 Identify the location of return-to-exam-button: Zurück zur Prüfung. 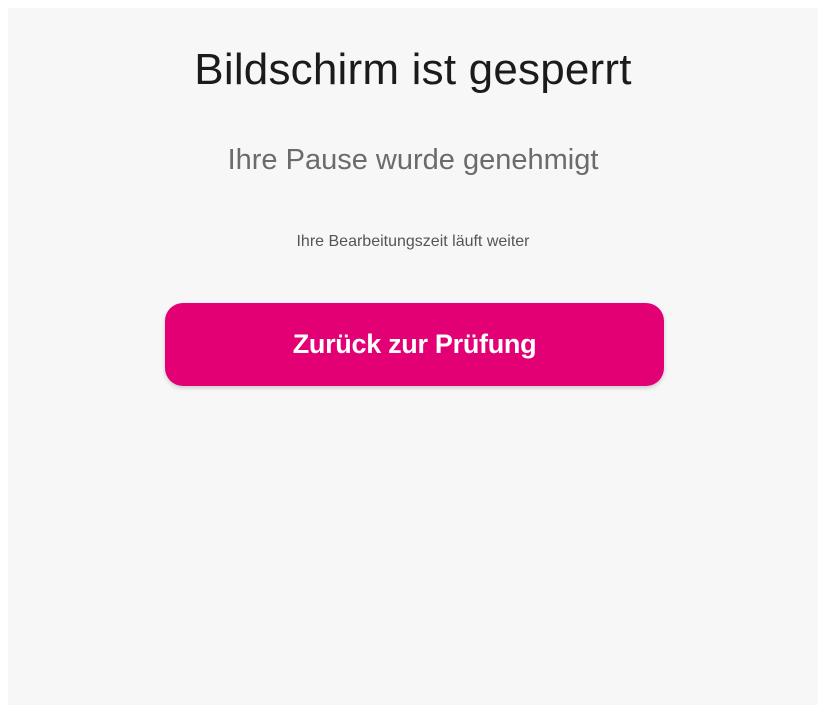
(414, 344).